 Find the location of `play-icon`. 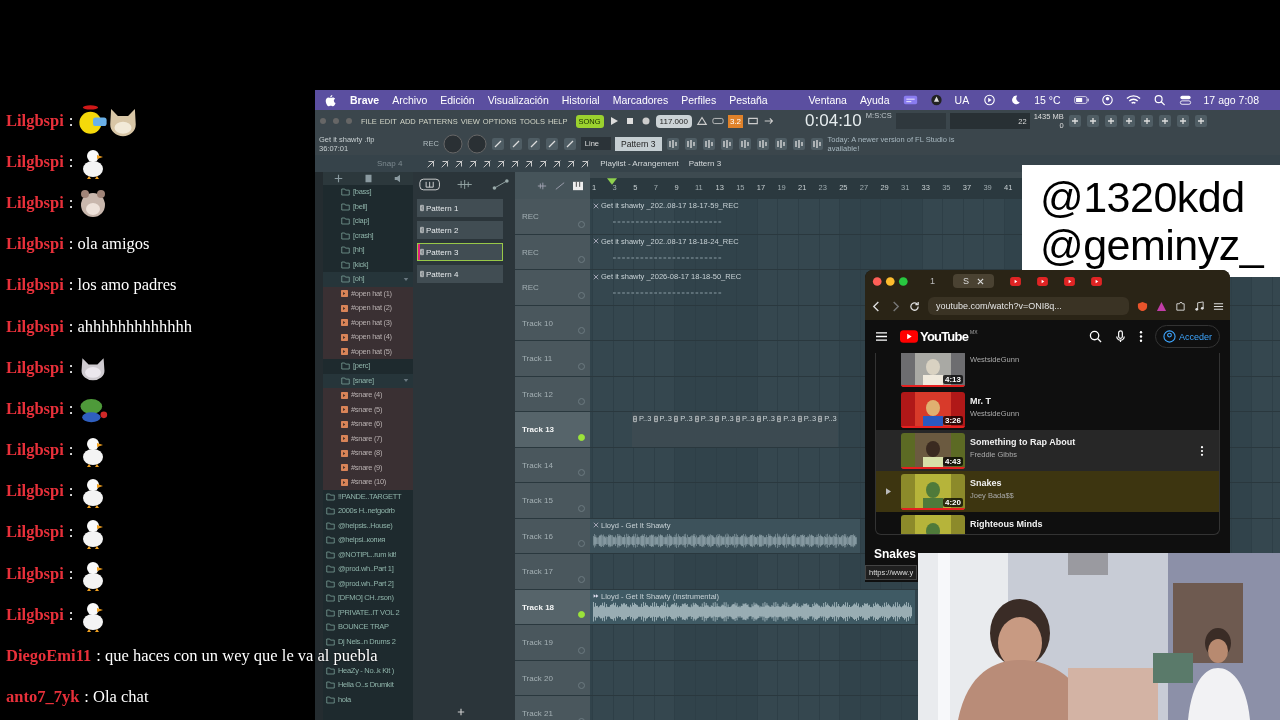

play-icon is located at coordinates (990, 100).